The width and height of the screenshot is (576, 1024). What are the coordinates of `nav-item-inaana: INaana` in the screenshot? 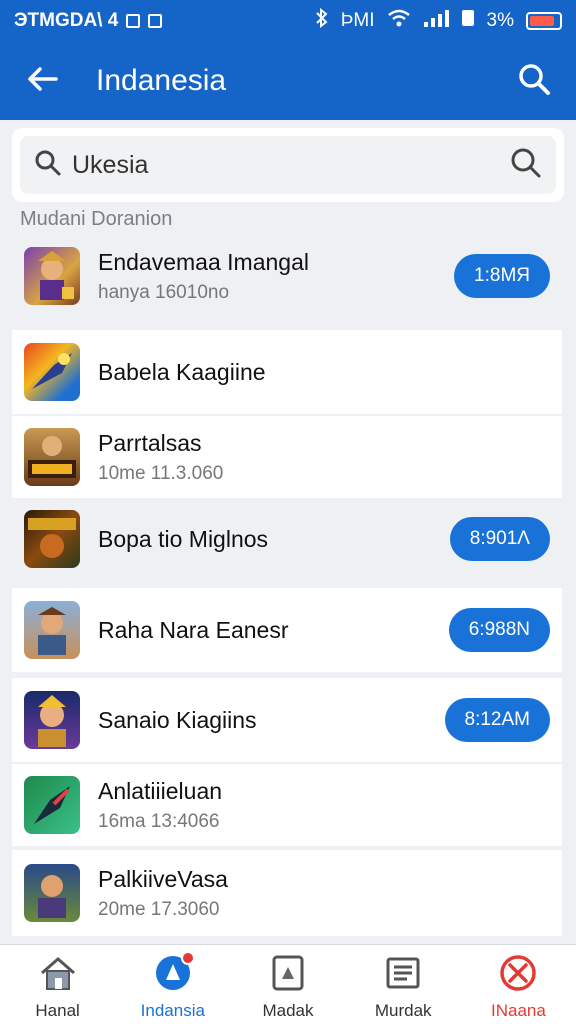 It's located at (518, 984).